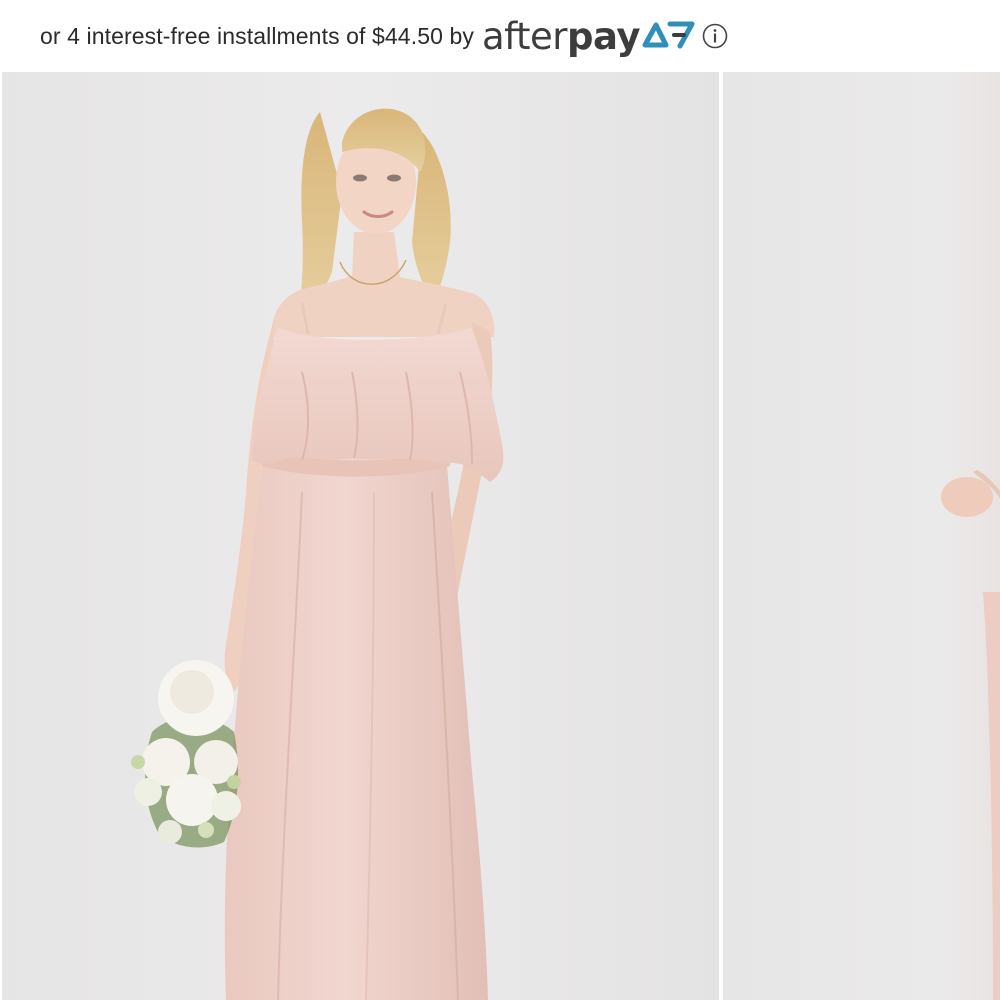 This screenshot has width=1000, height=1000. I want to click on afterpay-logo-bold-text: pay, so click(603, 36).